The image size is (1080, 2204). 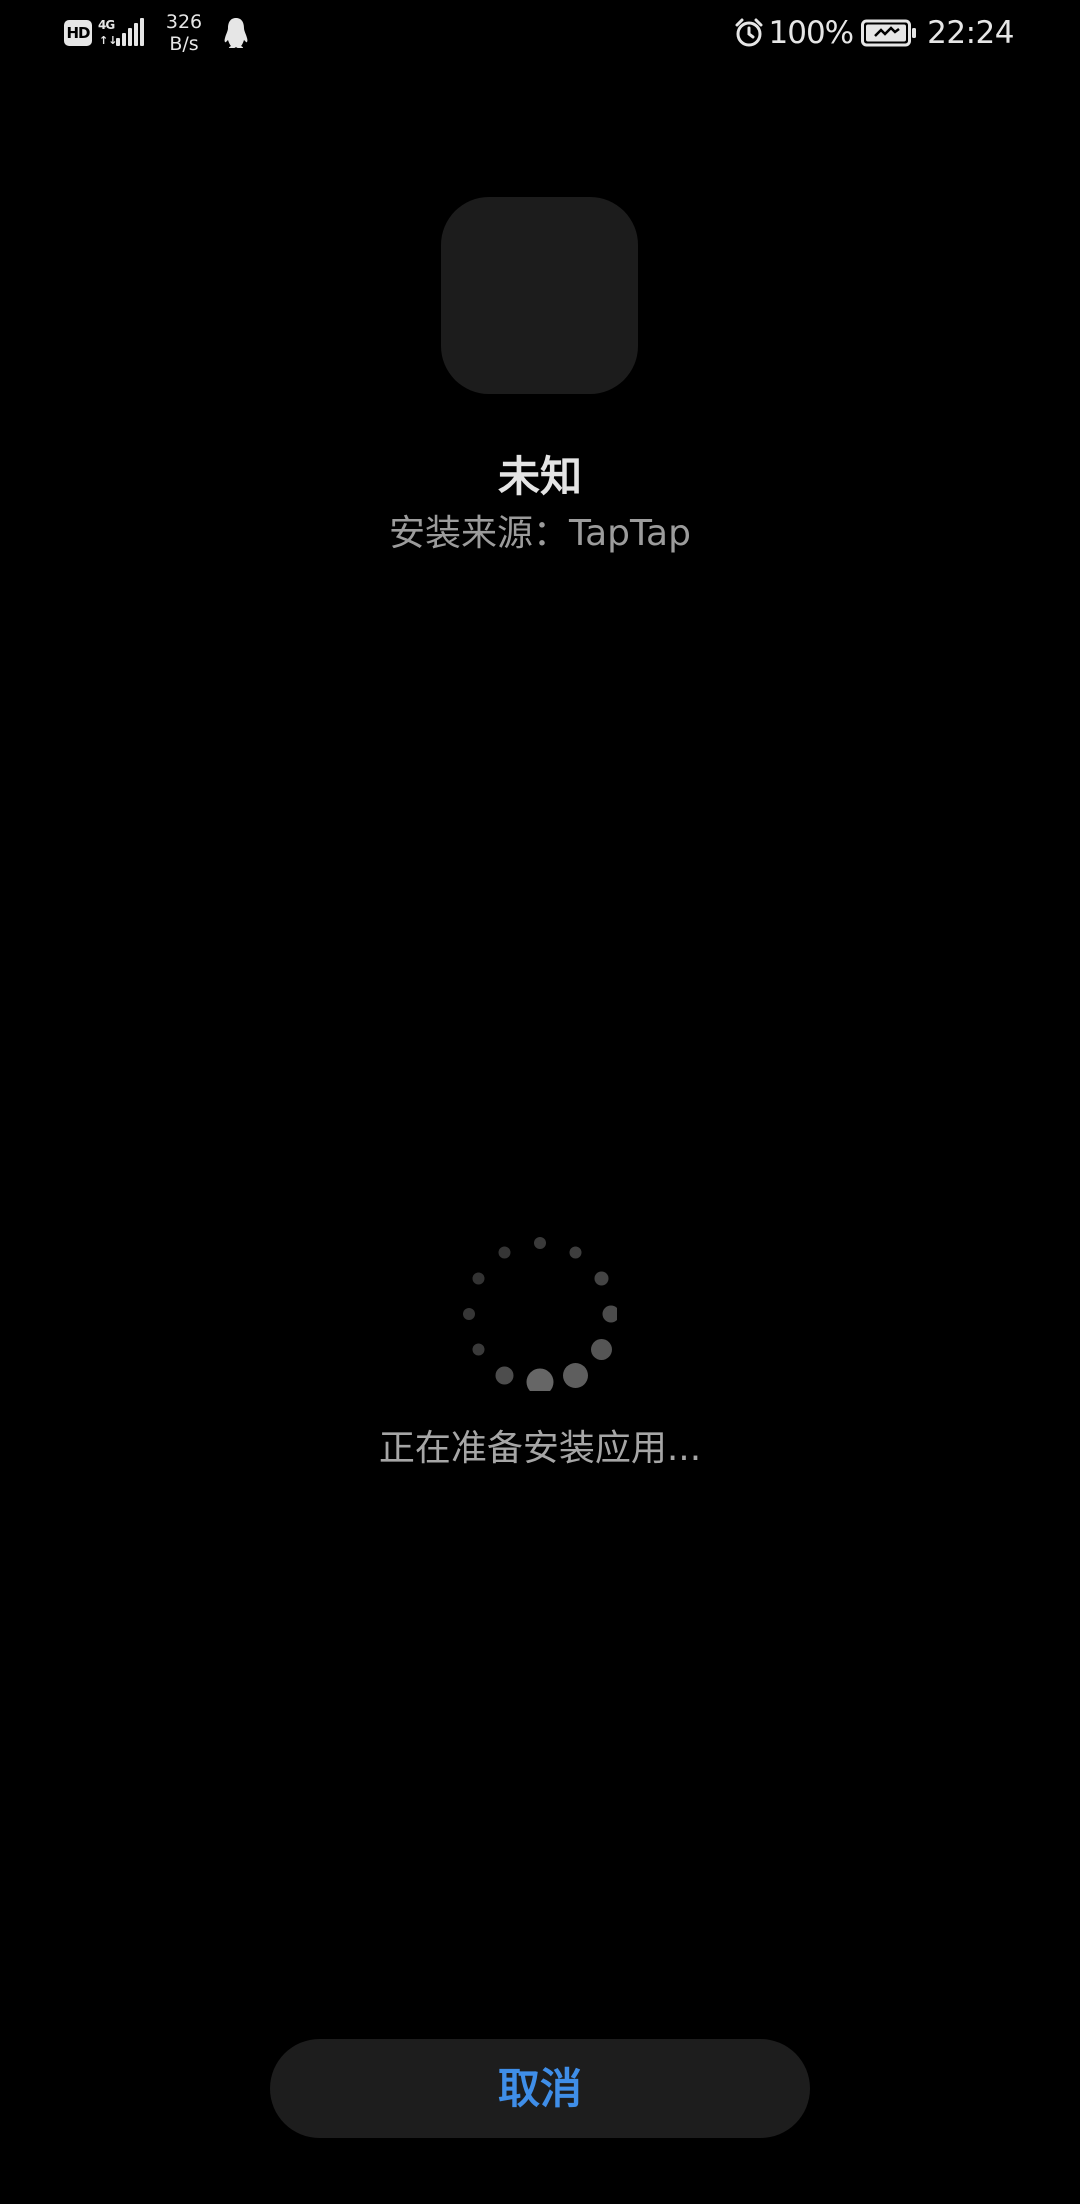 I want to click on status-bar-right: 100% 22:24, so click(x=873, y=33).